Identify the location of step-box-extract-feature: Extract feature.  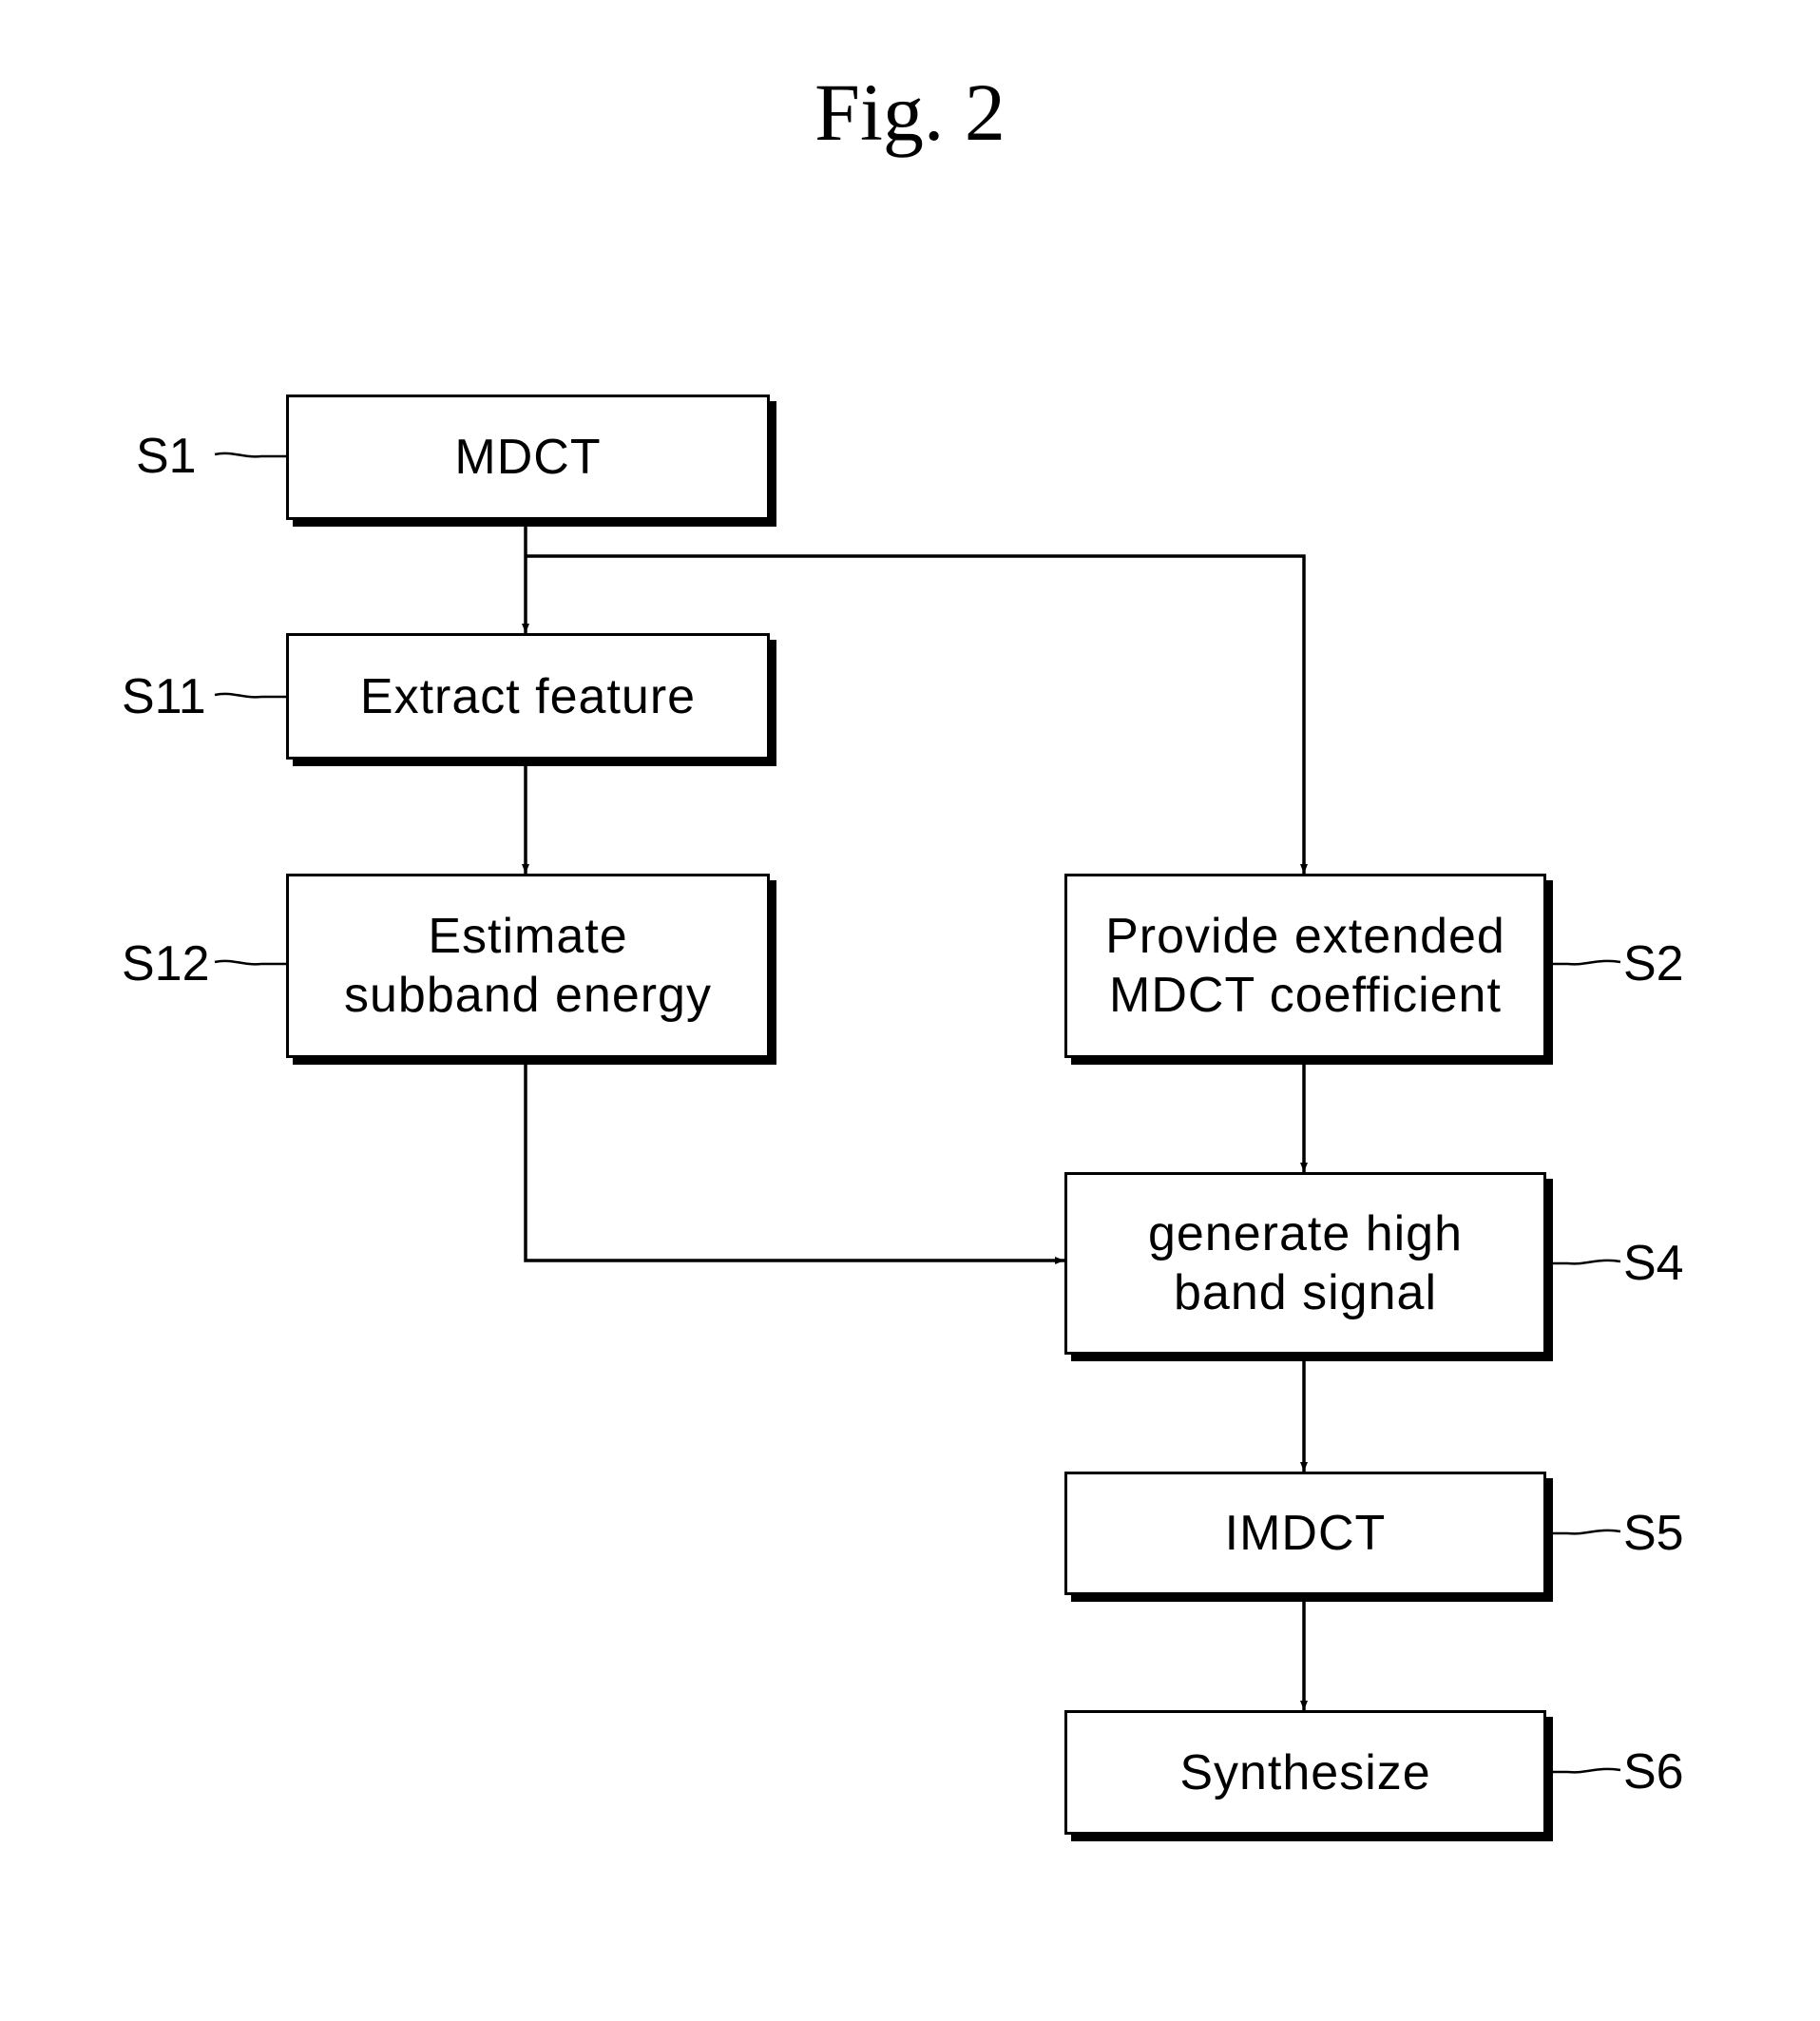
(528, 696).